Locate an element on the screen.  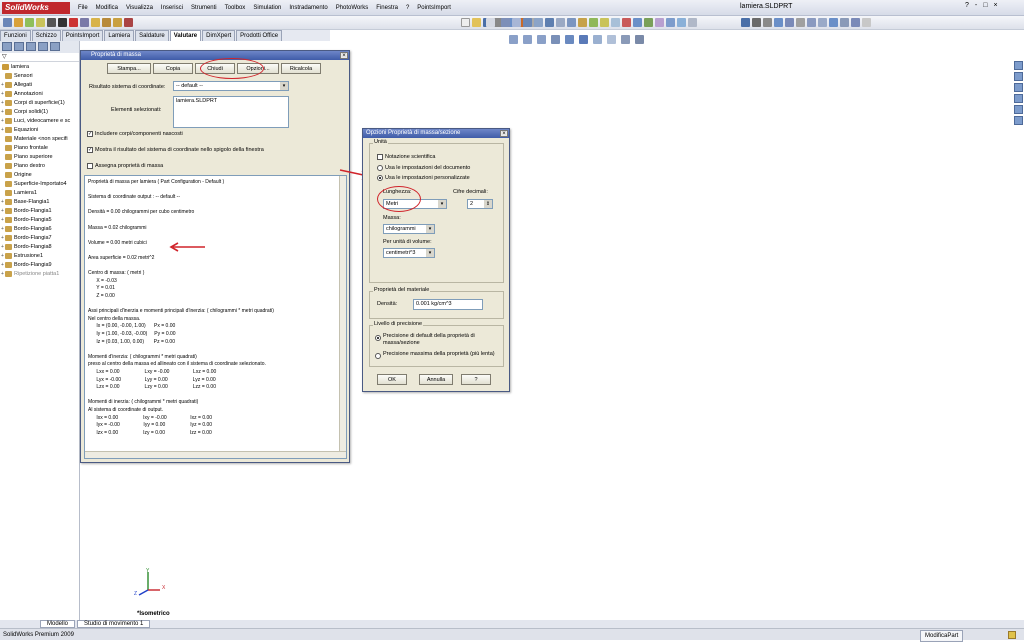
view-settings-icon is located at coordinates (639, 39).